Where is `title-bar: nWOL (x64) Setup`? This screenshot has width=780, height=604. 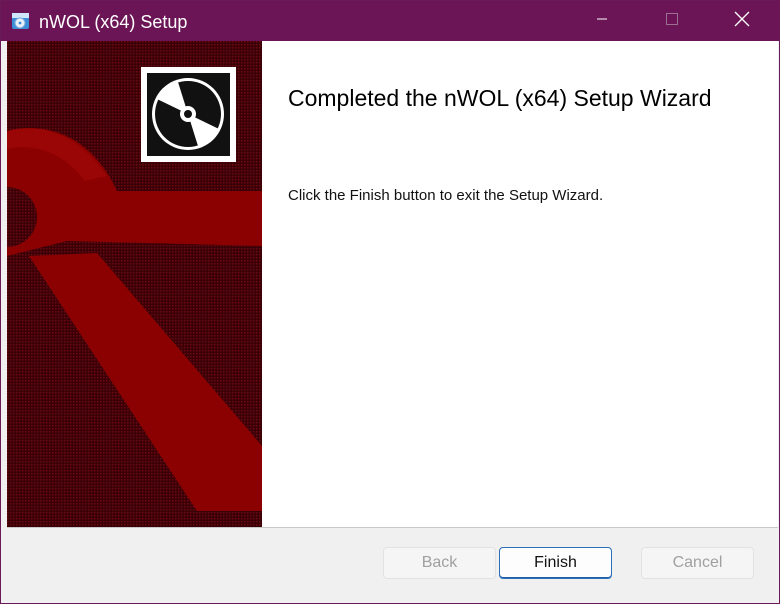
title-bar: nWOL (x64) Setup is located at coordinates (390, 21).